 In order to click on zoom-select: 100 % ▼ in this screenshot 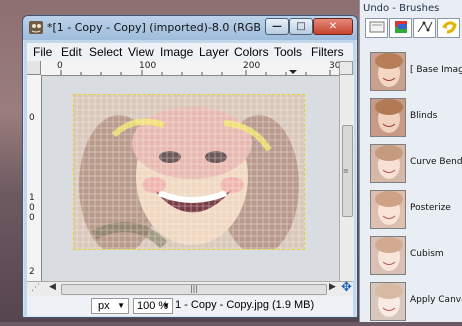, I will do `click(153, 306)`.